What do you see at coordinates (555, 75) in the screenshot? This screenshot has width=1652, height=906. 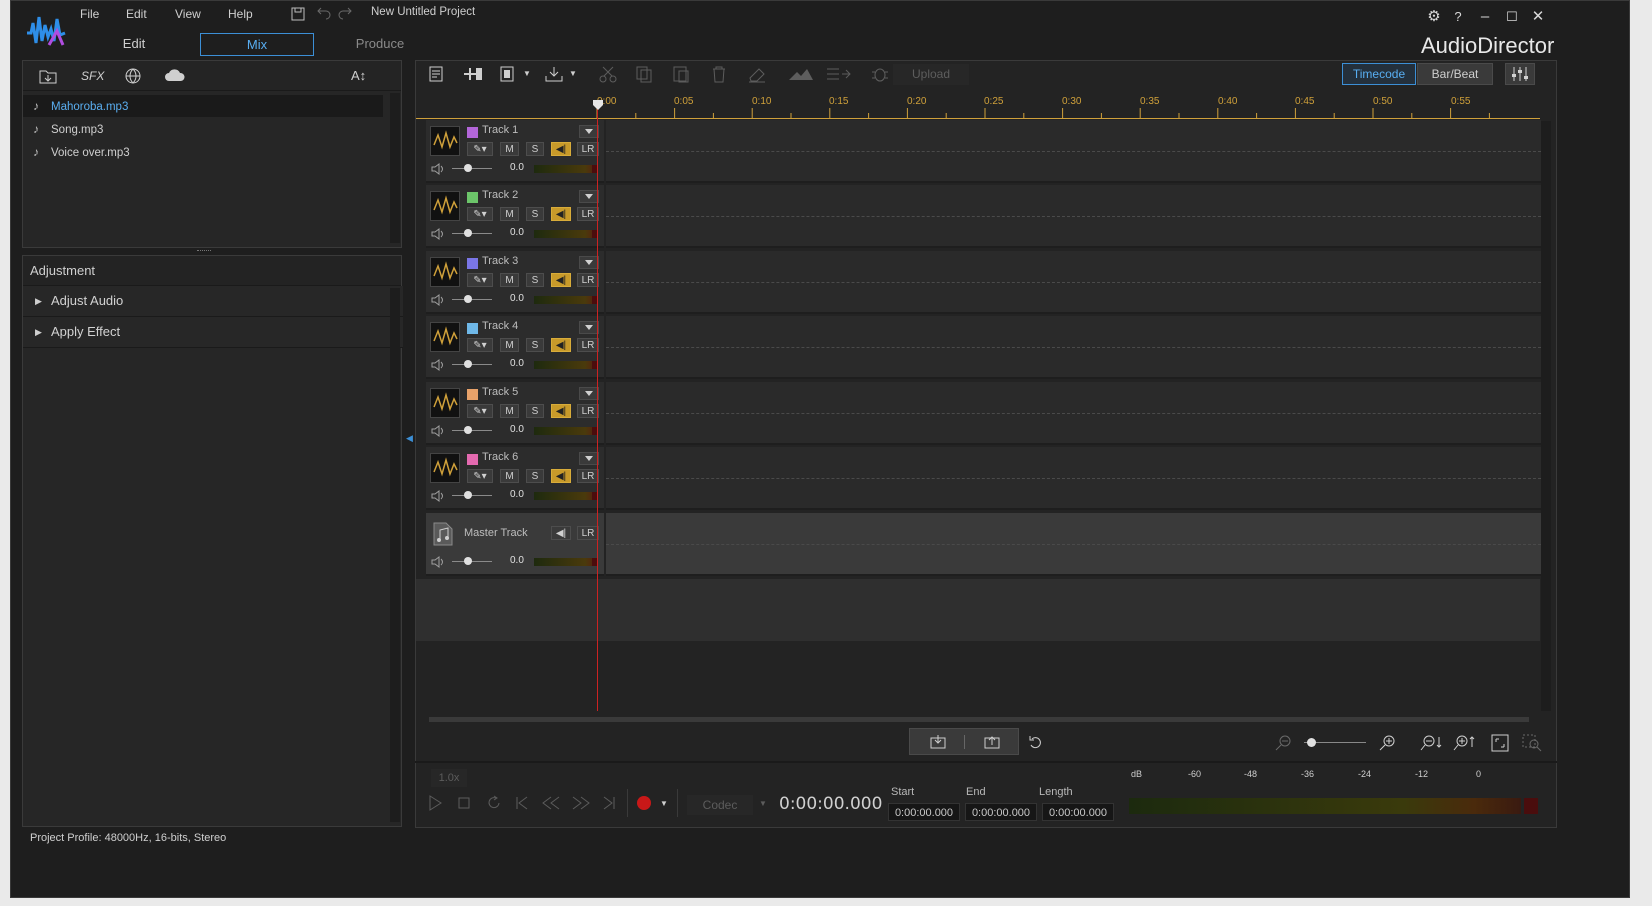 I see `export-icon` at bounding box center [555, 75].